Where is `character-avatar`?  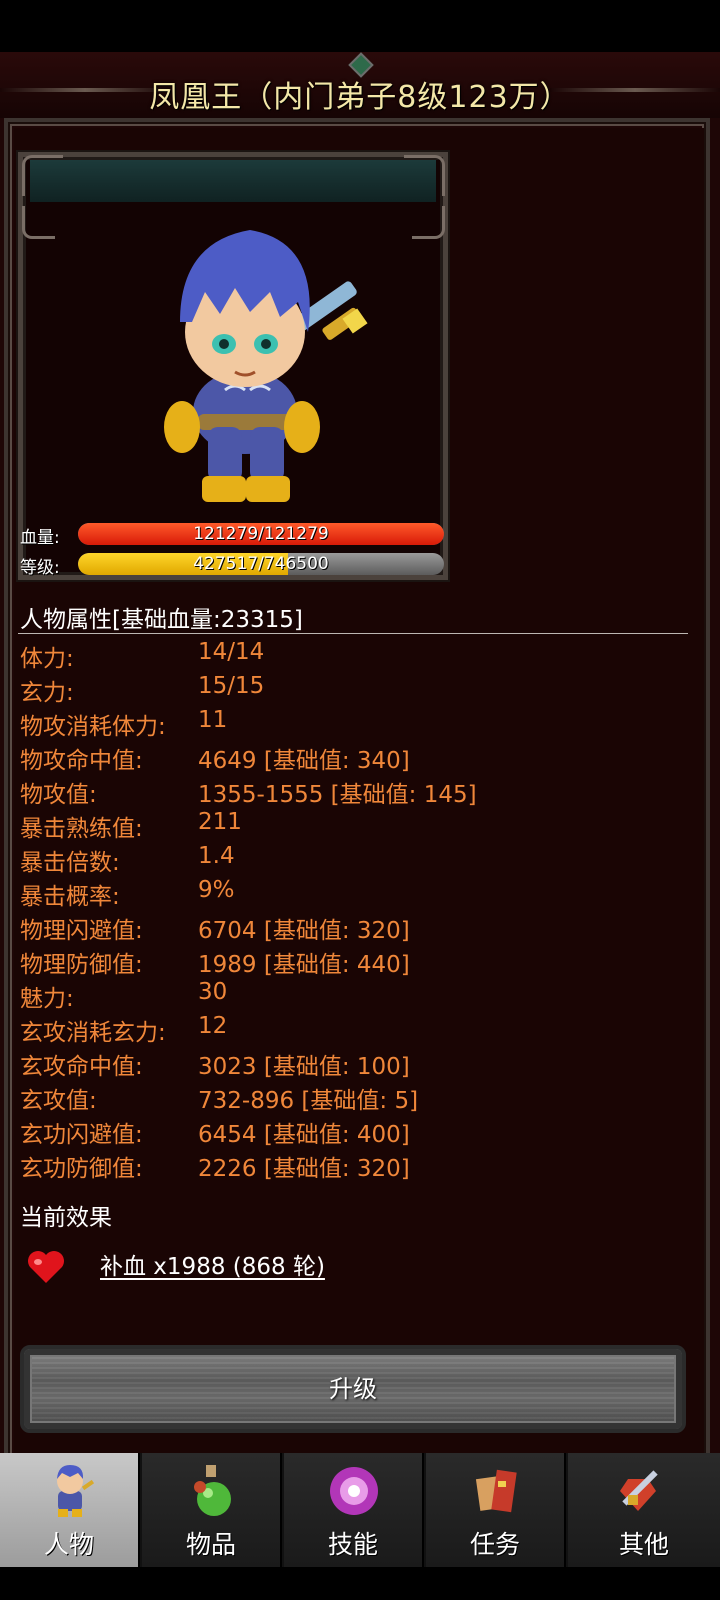
character-avatar is located at coordinates (266, 366).